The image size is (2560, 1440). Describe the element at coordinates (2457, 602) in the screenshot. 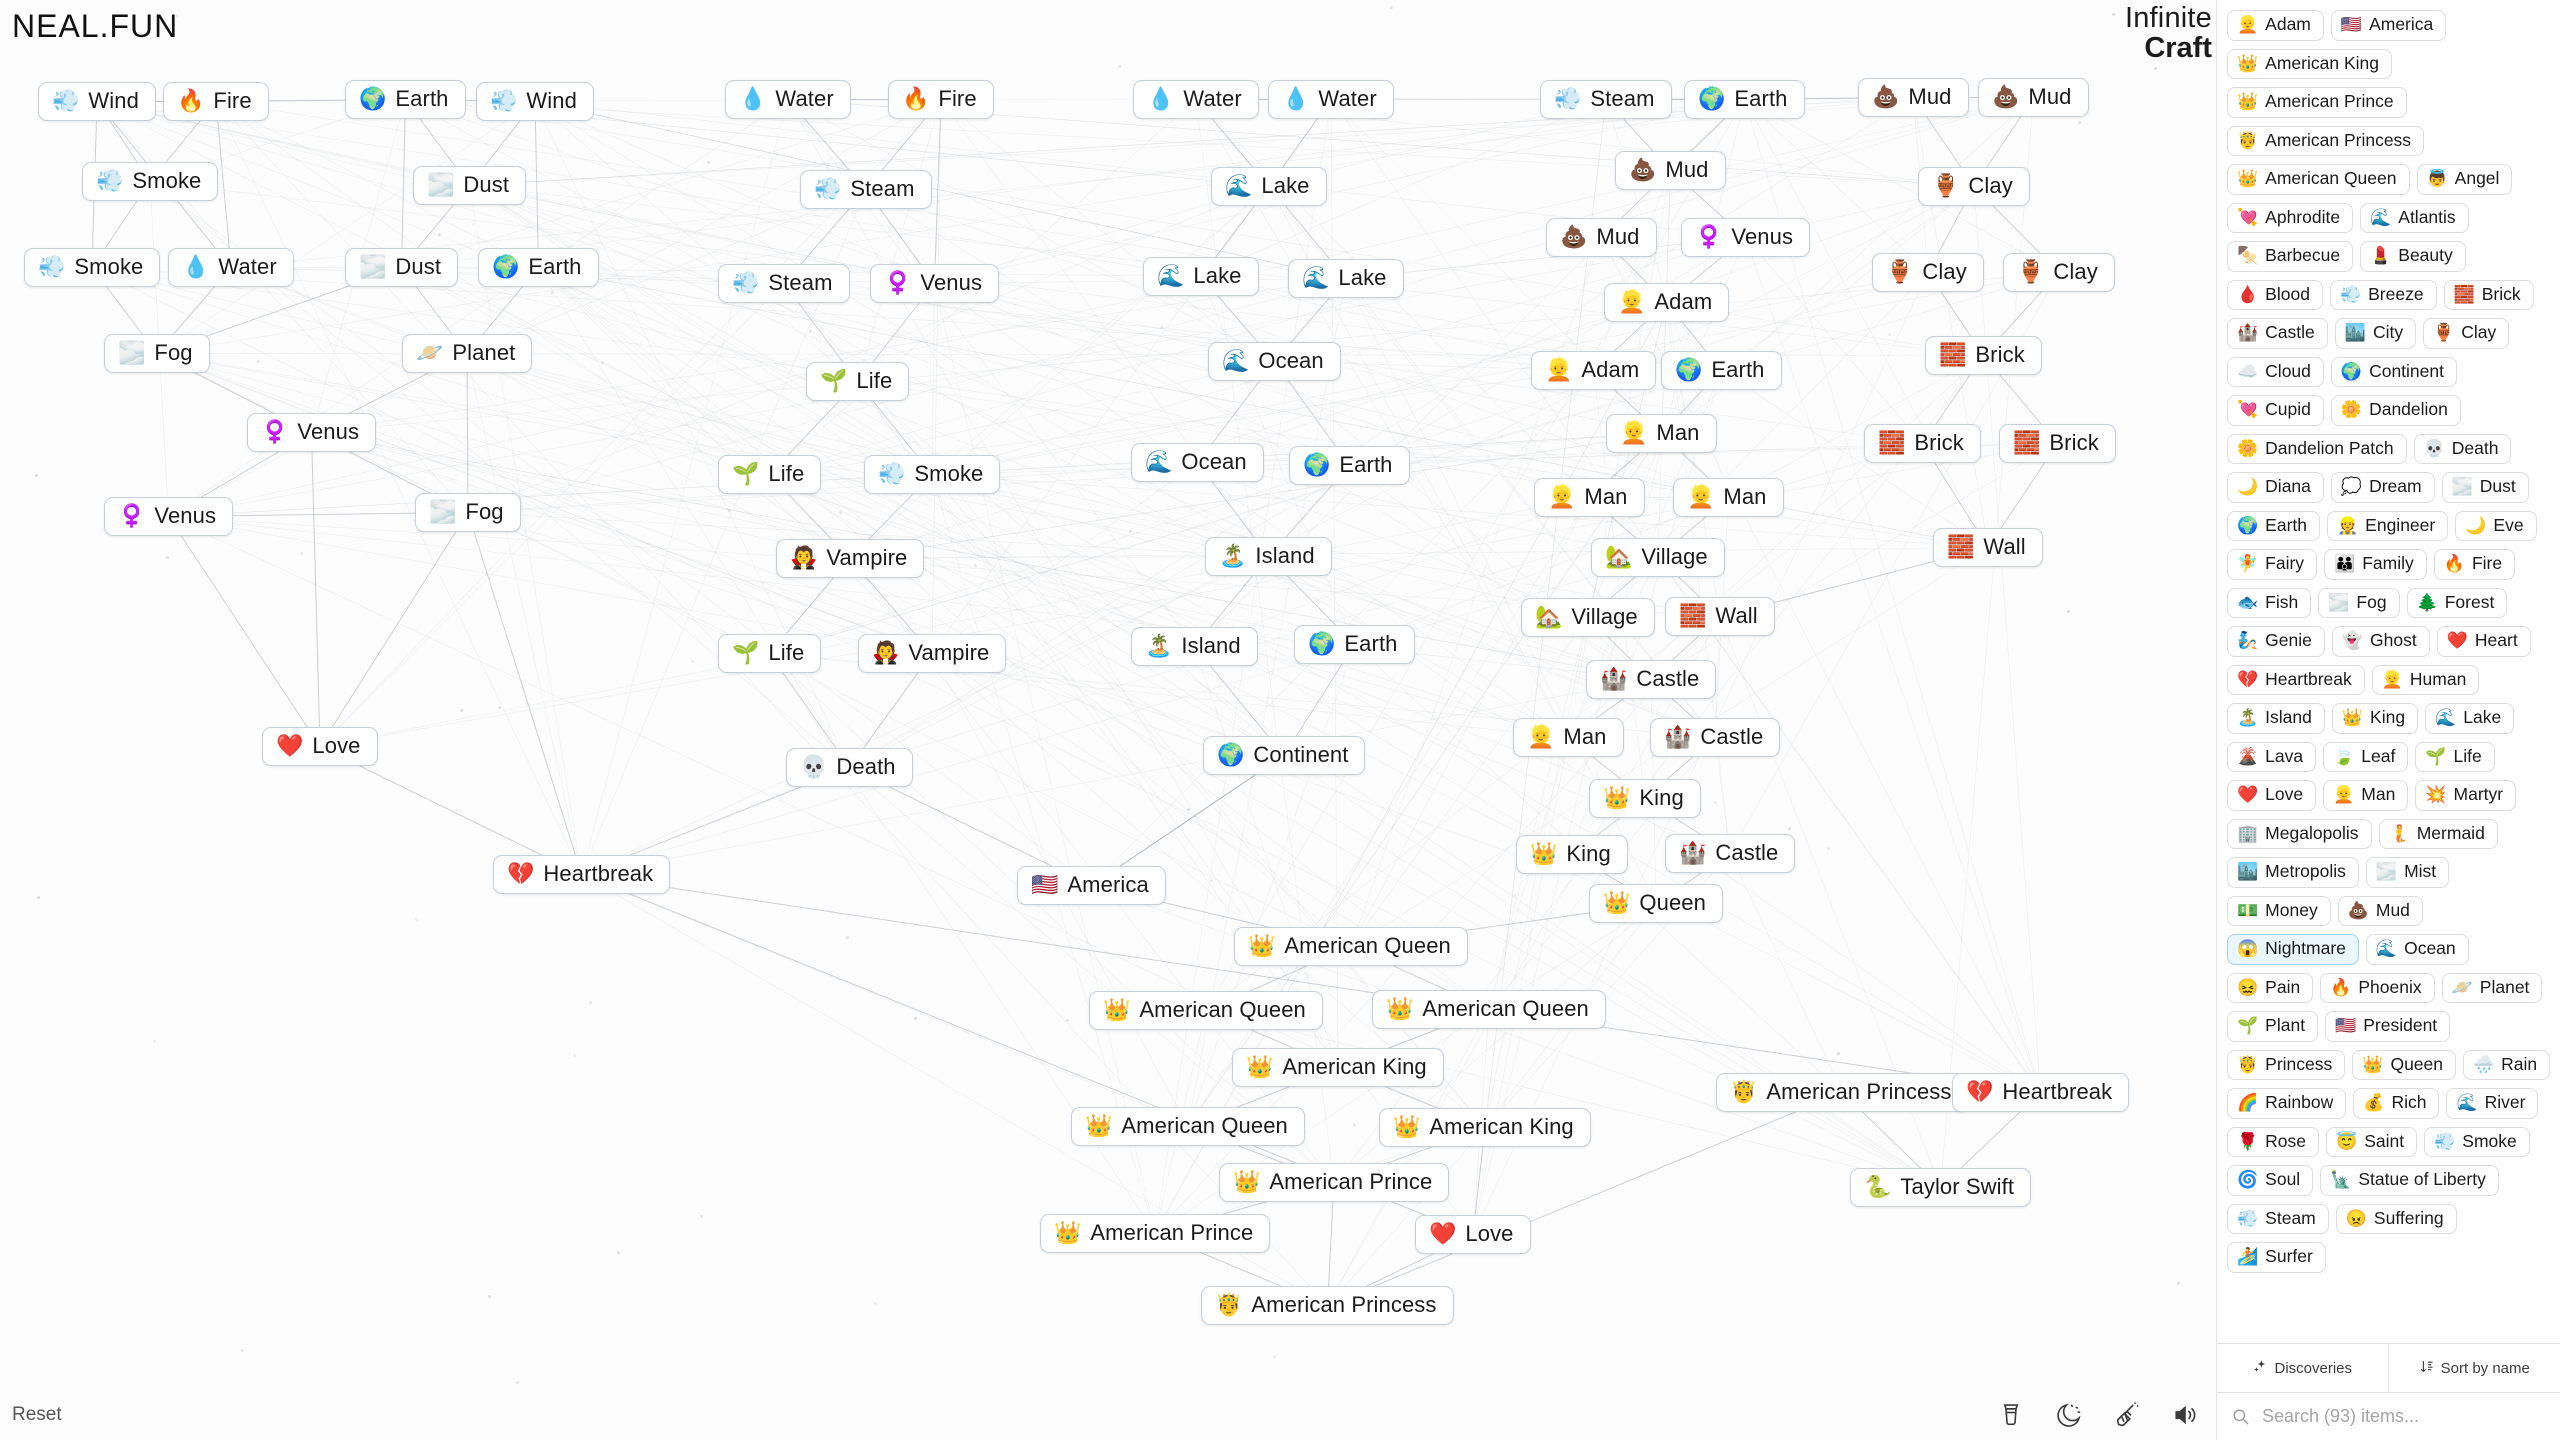

I see `sidebar-item: 🌲 Forest` at that location.